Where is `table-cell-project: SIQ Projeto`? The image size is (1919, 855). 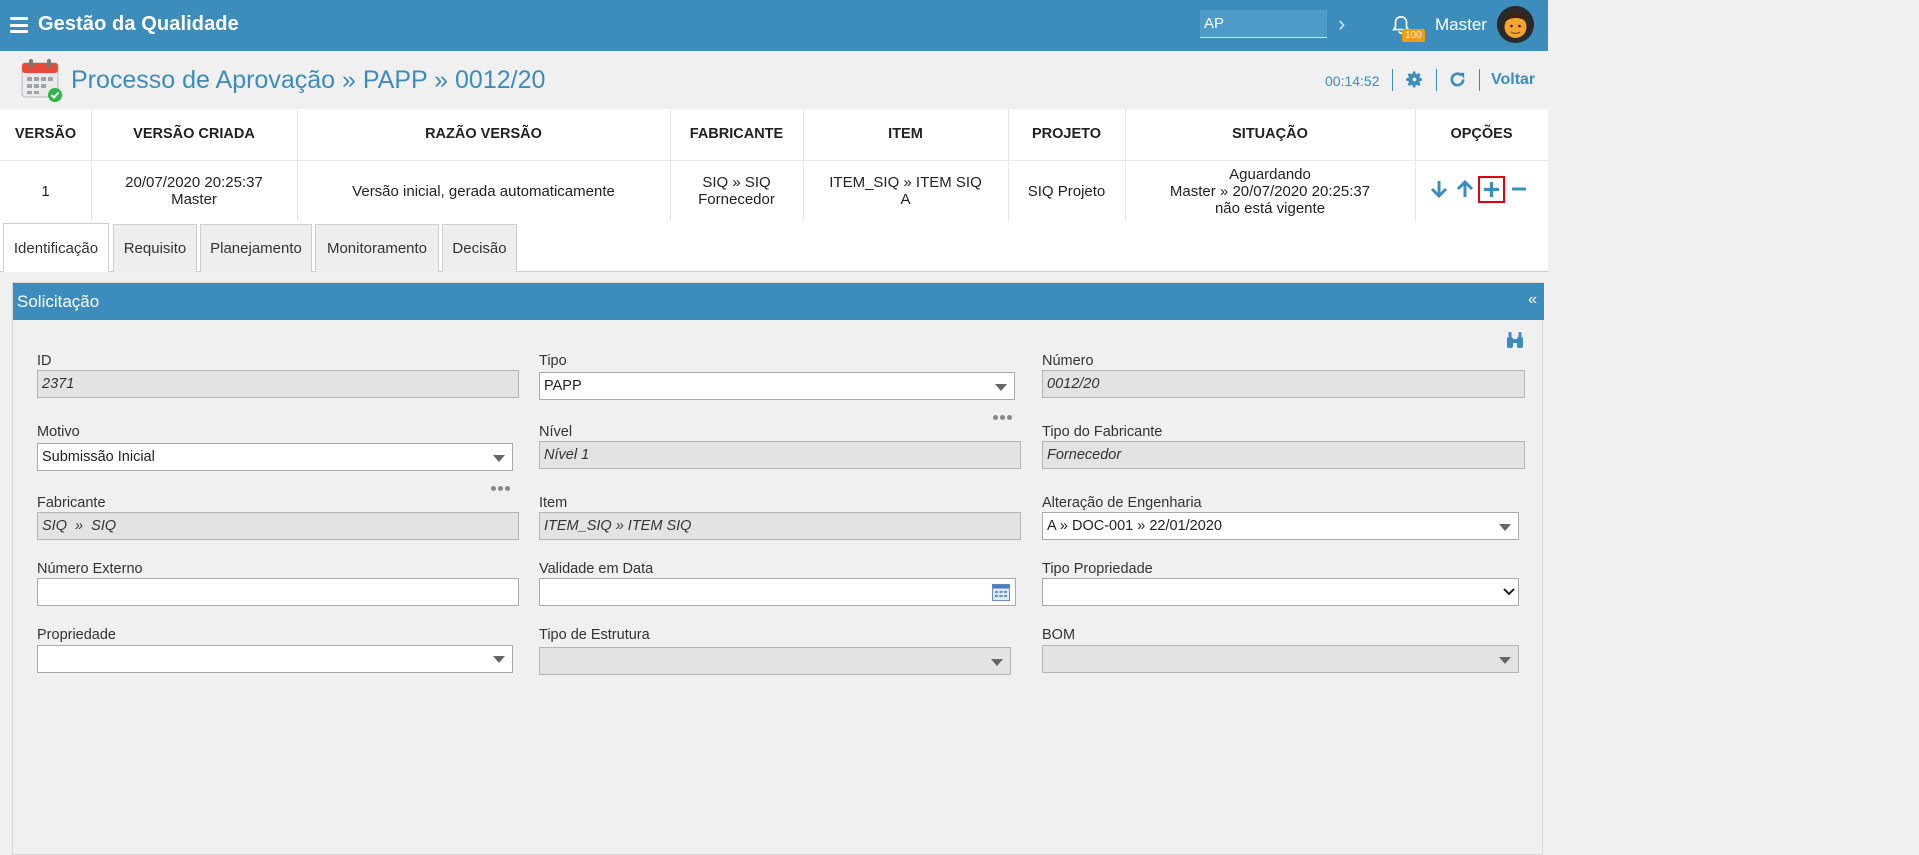 table-cell-project: SIQ Projeto is located at coordinates (1066, 191).